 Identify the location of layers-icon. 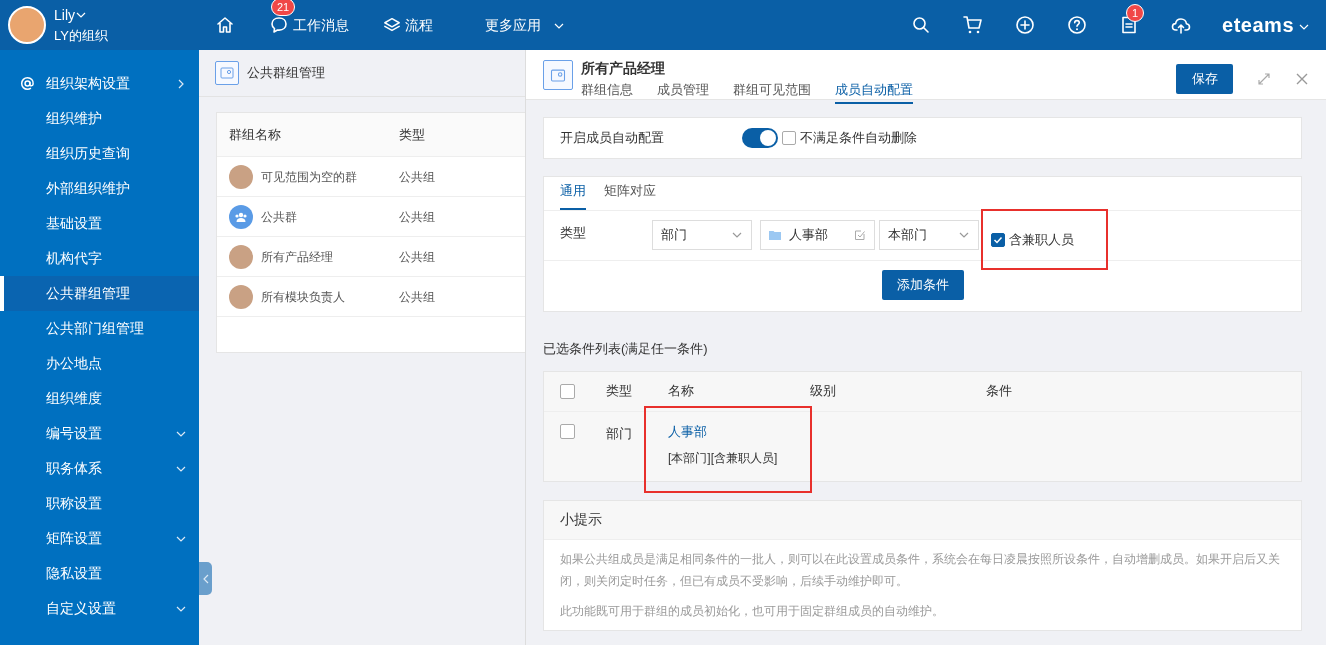
(392, 25).